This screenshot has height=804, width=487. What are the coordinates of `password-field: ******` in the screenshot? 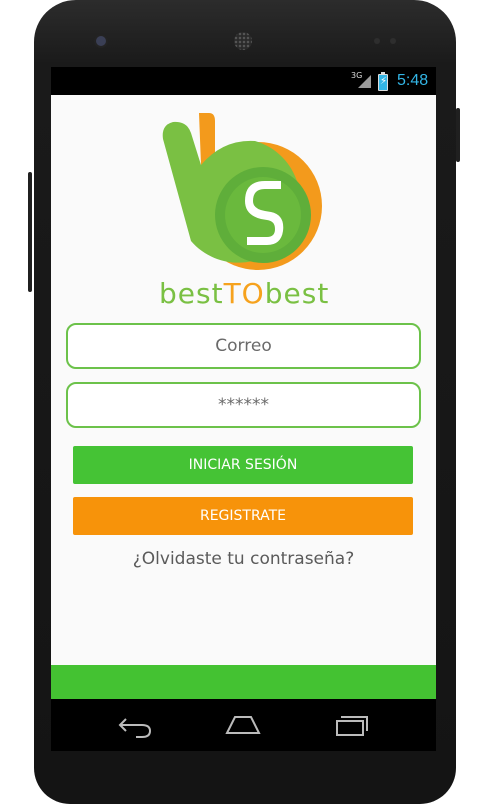 It's located at (243, 405).